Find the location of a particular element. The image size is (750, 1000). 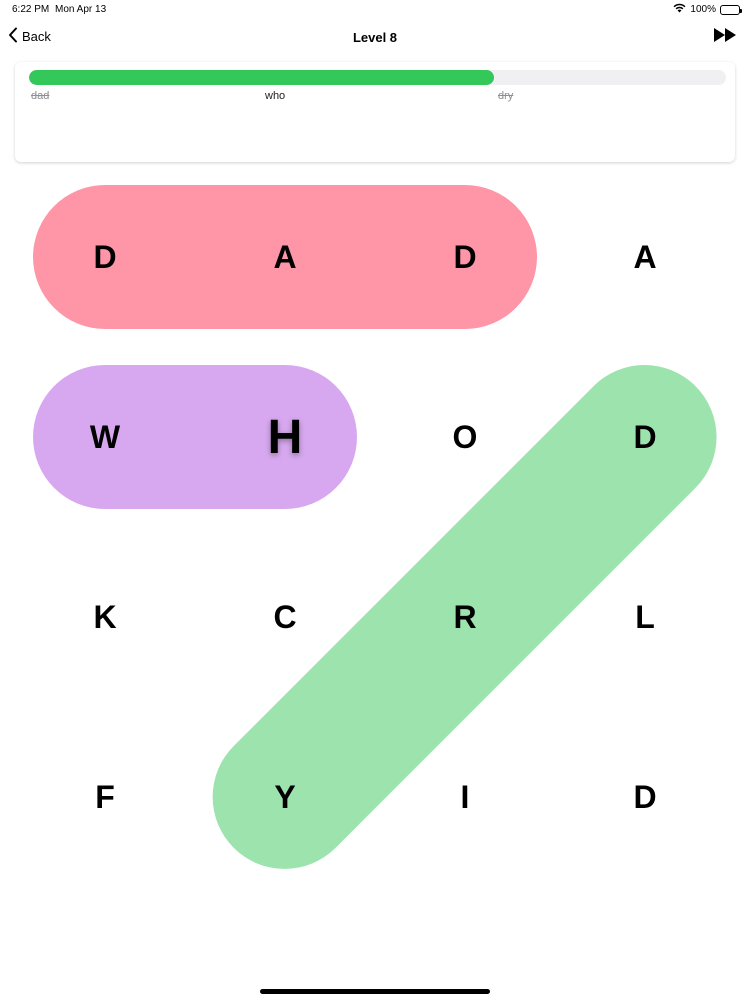

letter-cell: L is located at coordinates (645, 617).